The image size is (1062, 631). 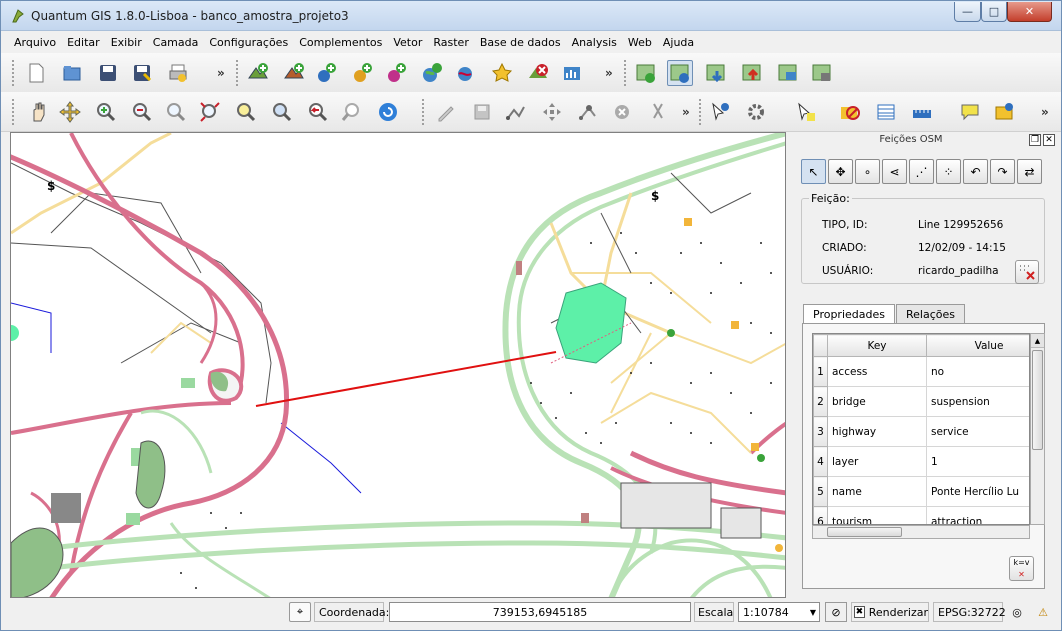 What do you see at coordinates (859, 612) in the screenshot?
I see `render-checkbox: ✖` at bounding box center [859, 612].